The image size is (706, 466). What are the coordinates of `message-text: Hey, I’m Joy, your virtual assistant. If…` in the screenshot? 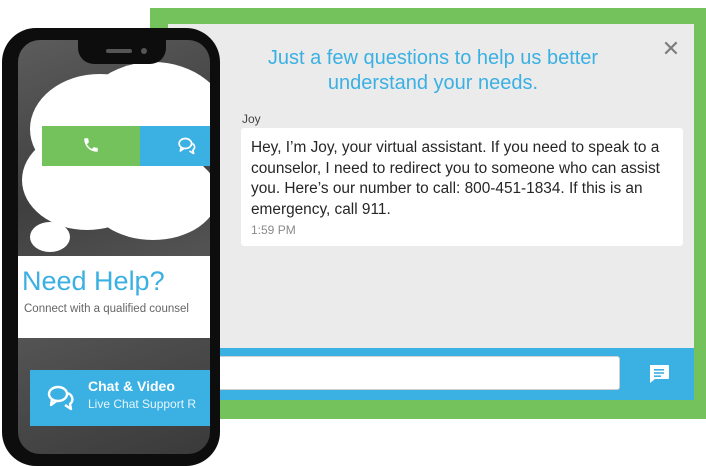 It's located at (455, 178).